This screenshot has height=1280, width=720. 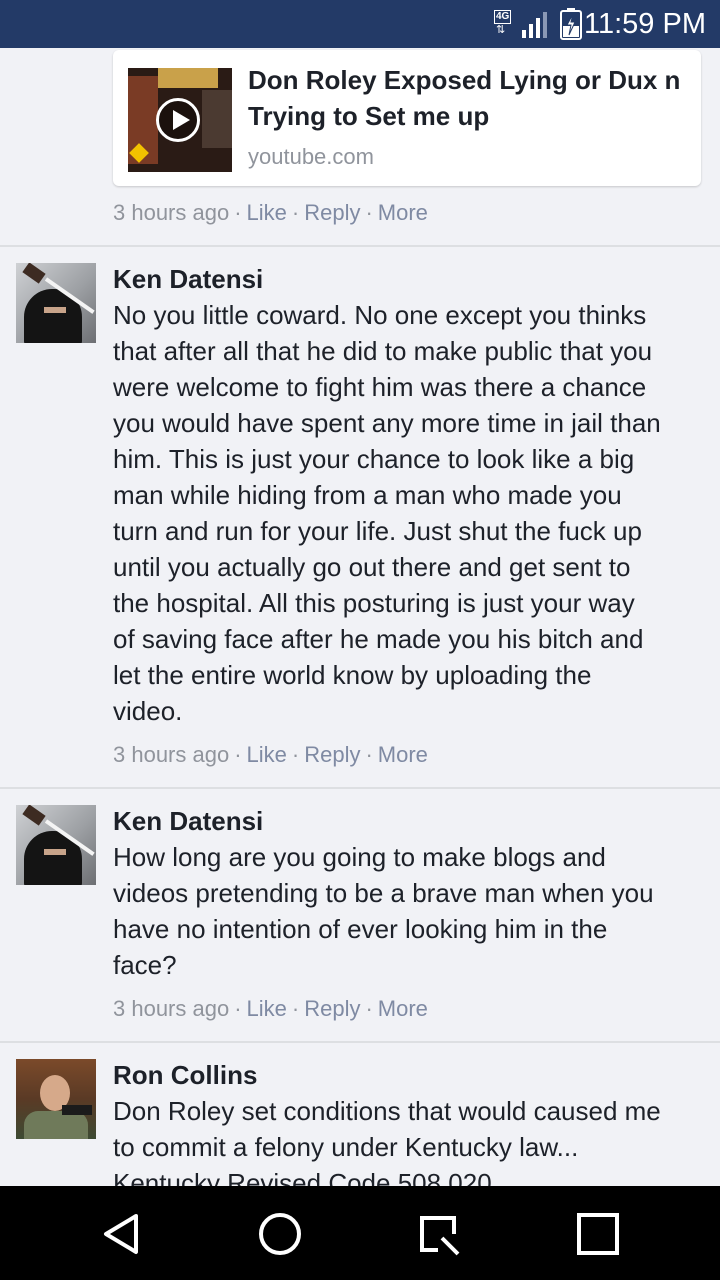 What do you see at coordinates (534, 25) in the screenshot?
I see `signal-icon` at bounding box center [534, 25].